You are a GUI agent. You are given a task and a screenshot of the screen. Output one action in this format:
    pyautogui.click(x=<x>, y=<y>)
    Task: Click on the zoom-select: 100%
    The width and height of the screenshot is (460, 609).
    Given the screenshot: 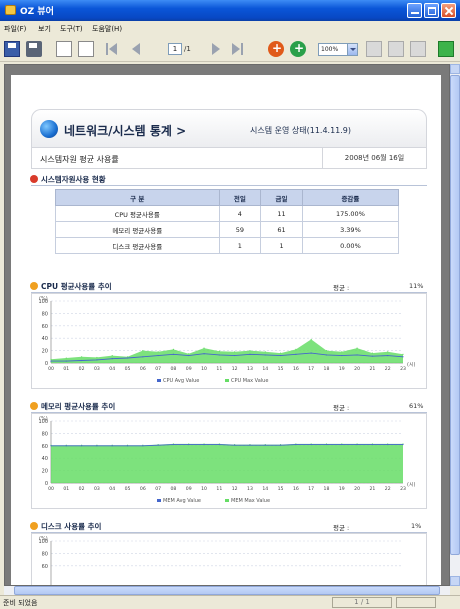 What is the action you would take?
    pyautogui.click(x=338, y=49)
    